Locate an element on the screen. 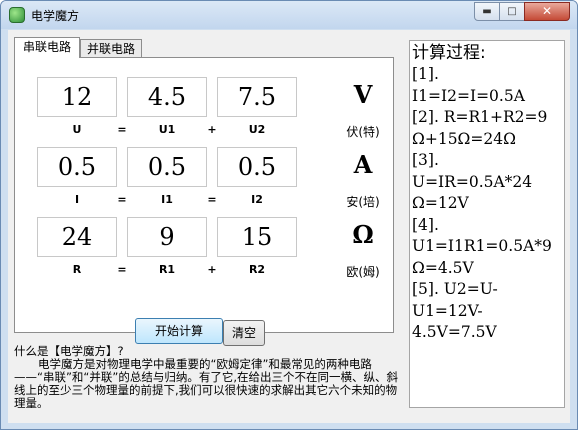  process-title: 计算过程: is located at coordinates (449, 53).